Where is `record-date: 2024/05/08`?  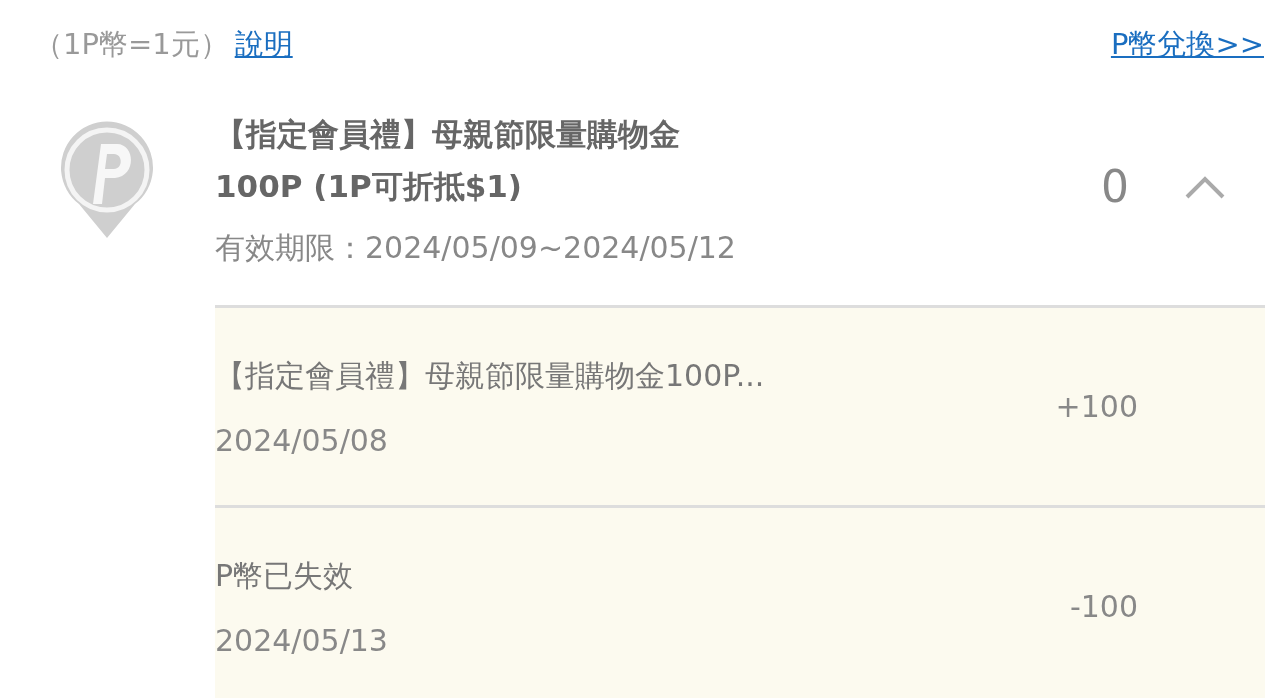 record-date: 2024/05/08 is located at coordinates (302, 440).